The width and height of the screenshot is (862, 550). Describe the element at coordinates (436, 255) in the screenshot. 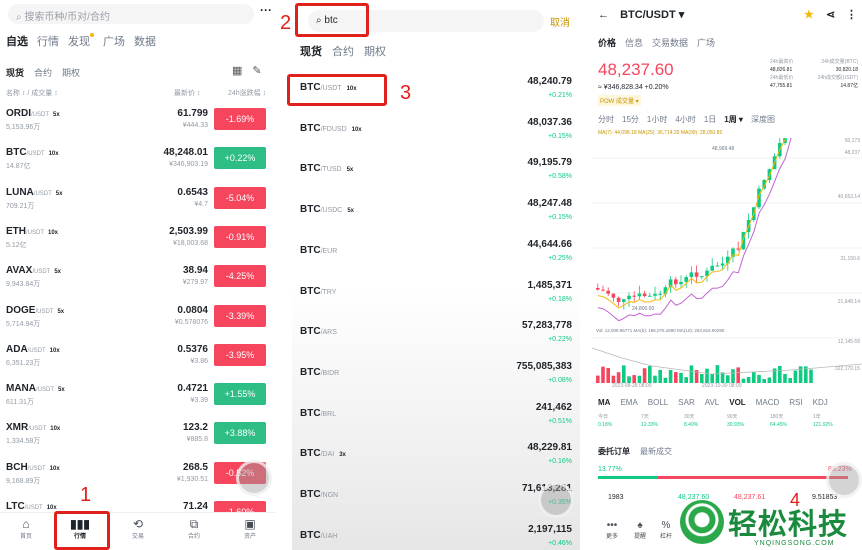

I see `search-result-row: BTC/EUR 44,644.66 +0.25%` at that location.